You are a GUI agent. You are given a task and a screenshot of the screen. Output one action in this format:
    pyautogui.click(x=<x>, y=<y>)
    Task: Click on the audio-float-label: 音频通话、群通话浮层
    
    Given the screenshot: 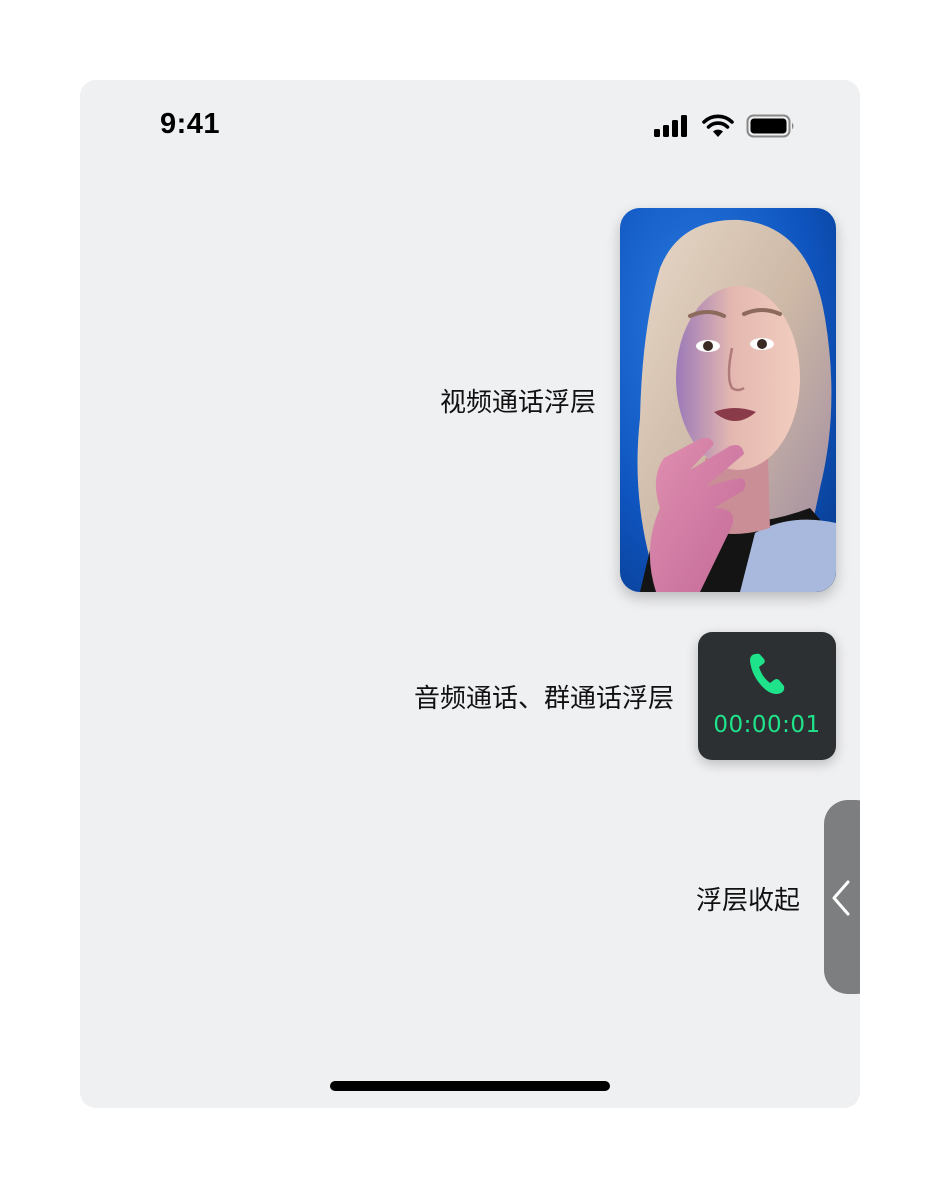 What is the action you would take?
    pyautogui.click(x=543, y=699)
    